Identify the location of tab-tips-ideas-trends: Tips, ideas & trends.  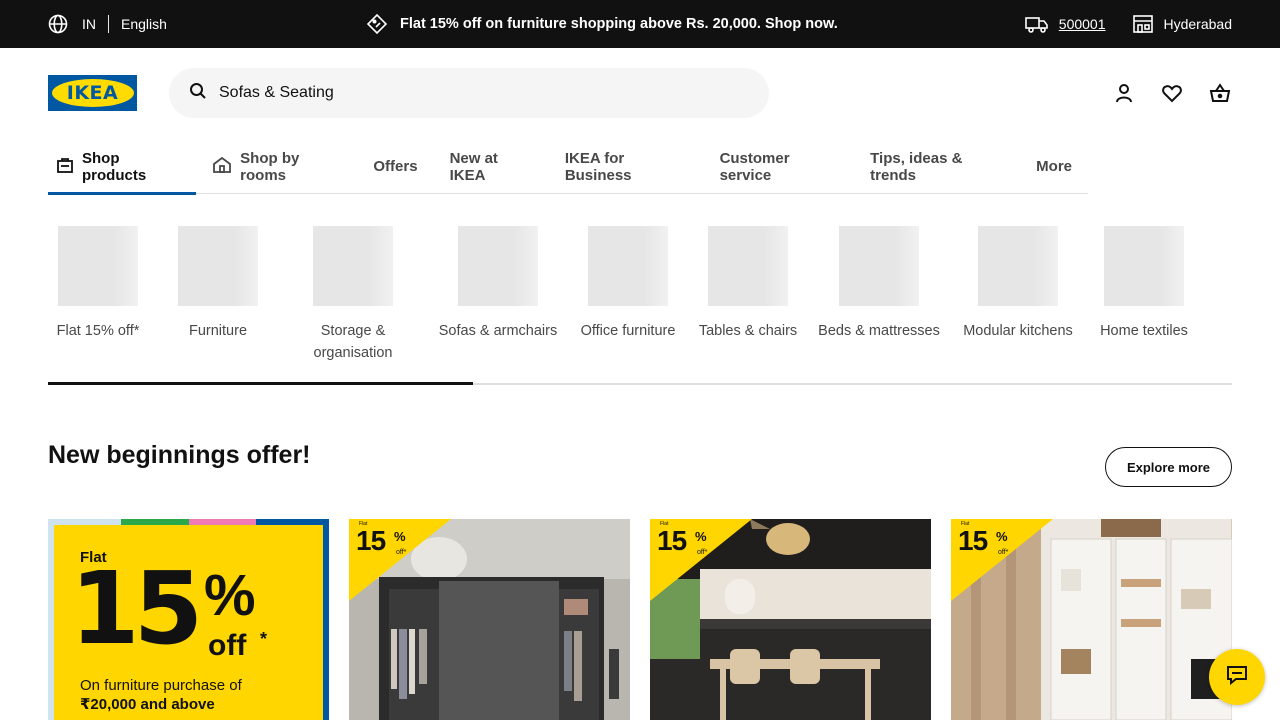
(937, 167).